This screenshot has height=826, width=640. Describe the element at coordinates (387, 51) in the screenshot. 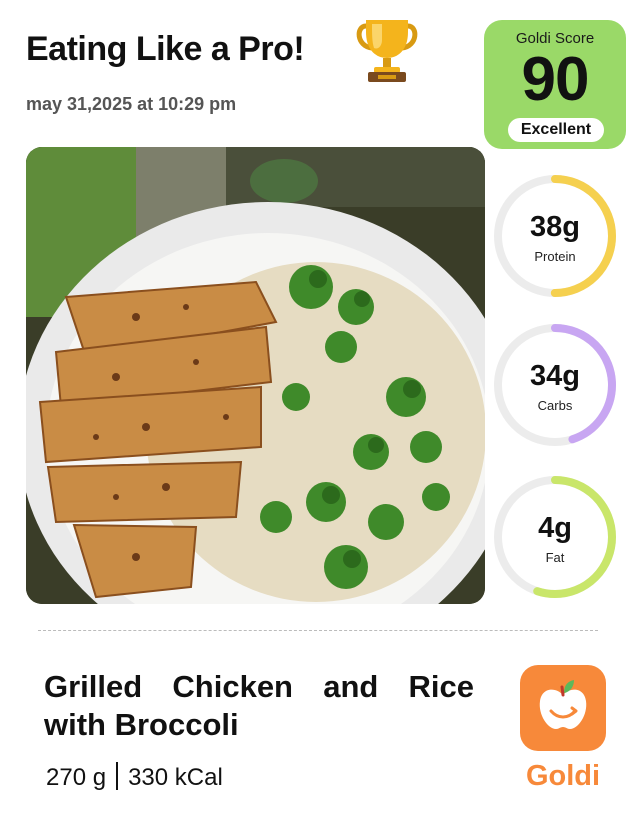

I see `trophy-icon` at that location.